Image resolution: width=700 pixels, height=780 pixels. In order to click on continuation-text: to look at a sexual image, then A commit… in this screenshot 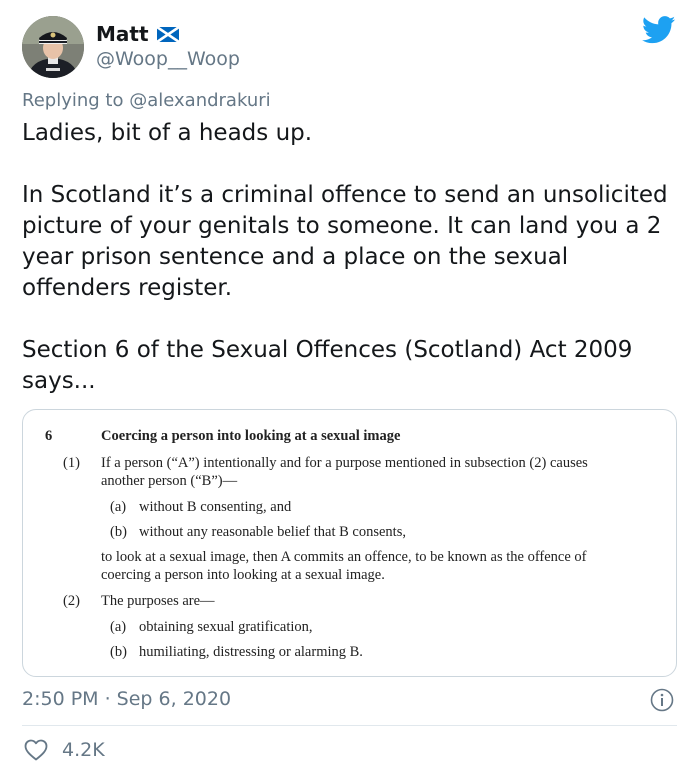, I will do `click(344, 557)`.